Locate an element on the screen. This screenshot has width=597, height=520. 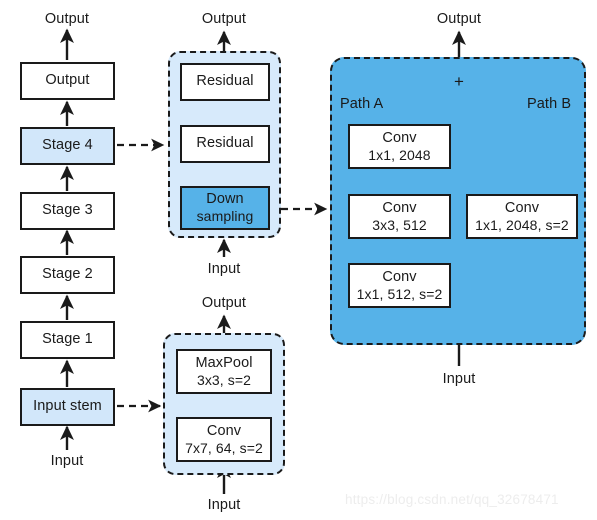
watermark: https://blog.csdn.net/qq_32678471 is located at coordinates (452, 499).